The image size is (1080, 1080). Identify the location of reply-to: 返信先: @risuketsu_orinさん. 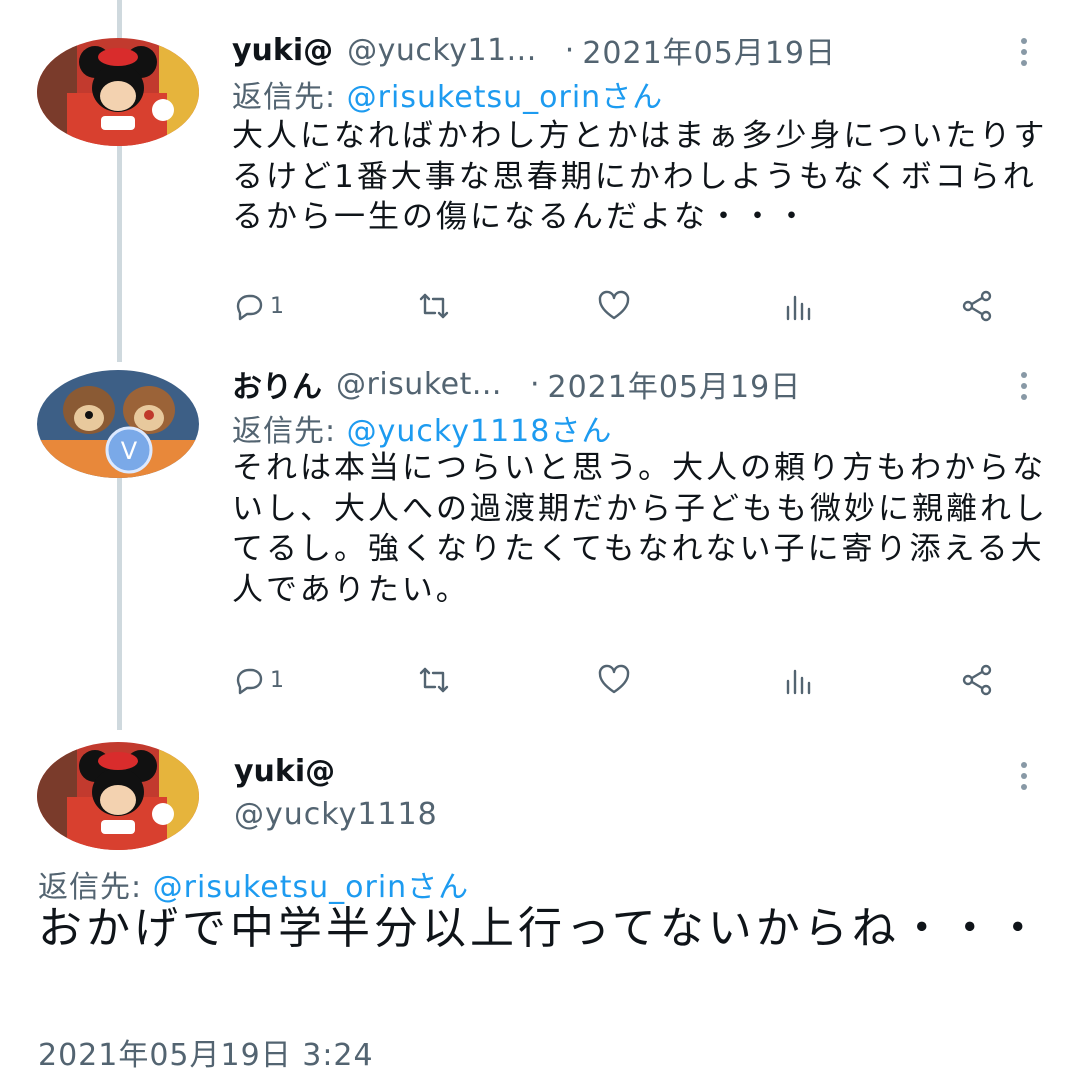
(447, 94).